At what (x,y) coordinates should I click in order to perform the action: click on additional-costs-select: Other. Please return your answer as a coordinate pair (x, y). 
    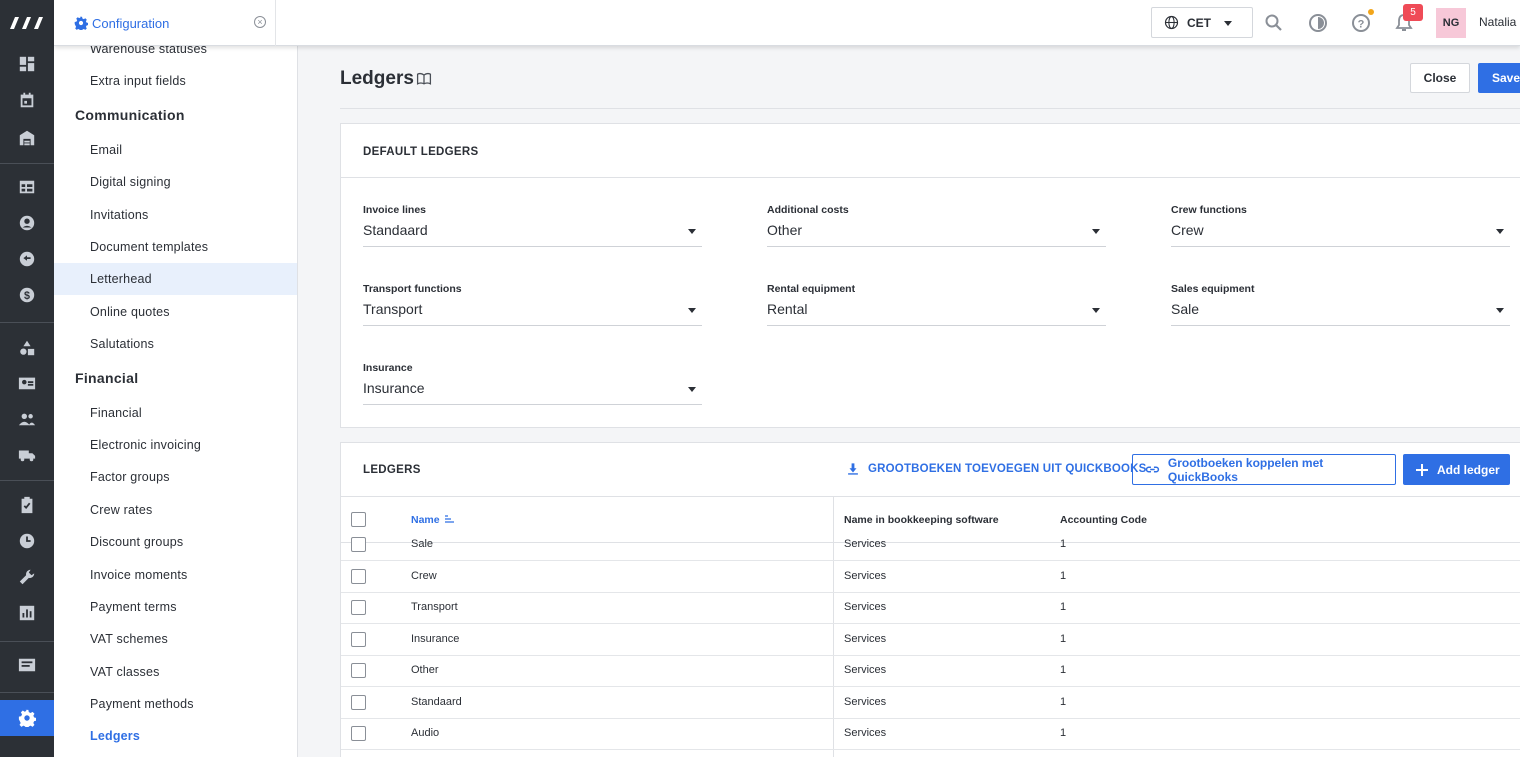
    Looking at the image, I should click on (936, 234).